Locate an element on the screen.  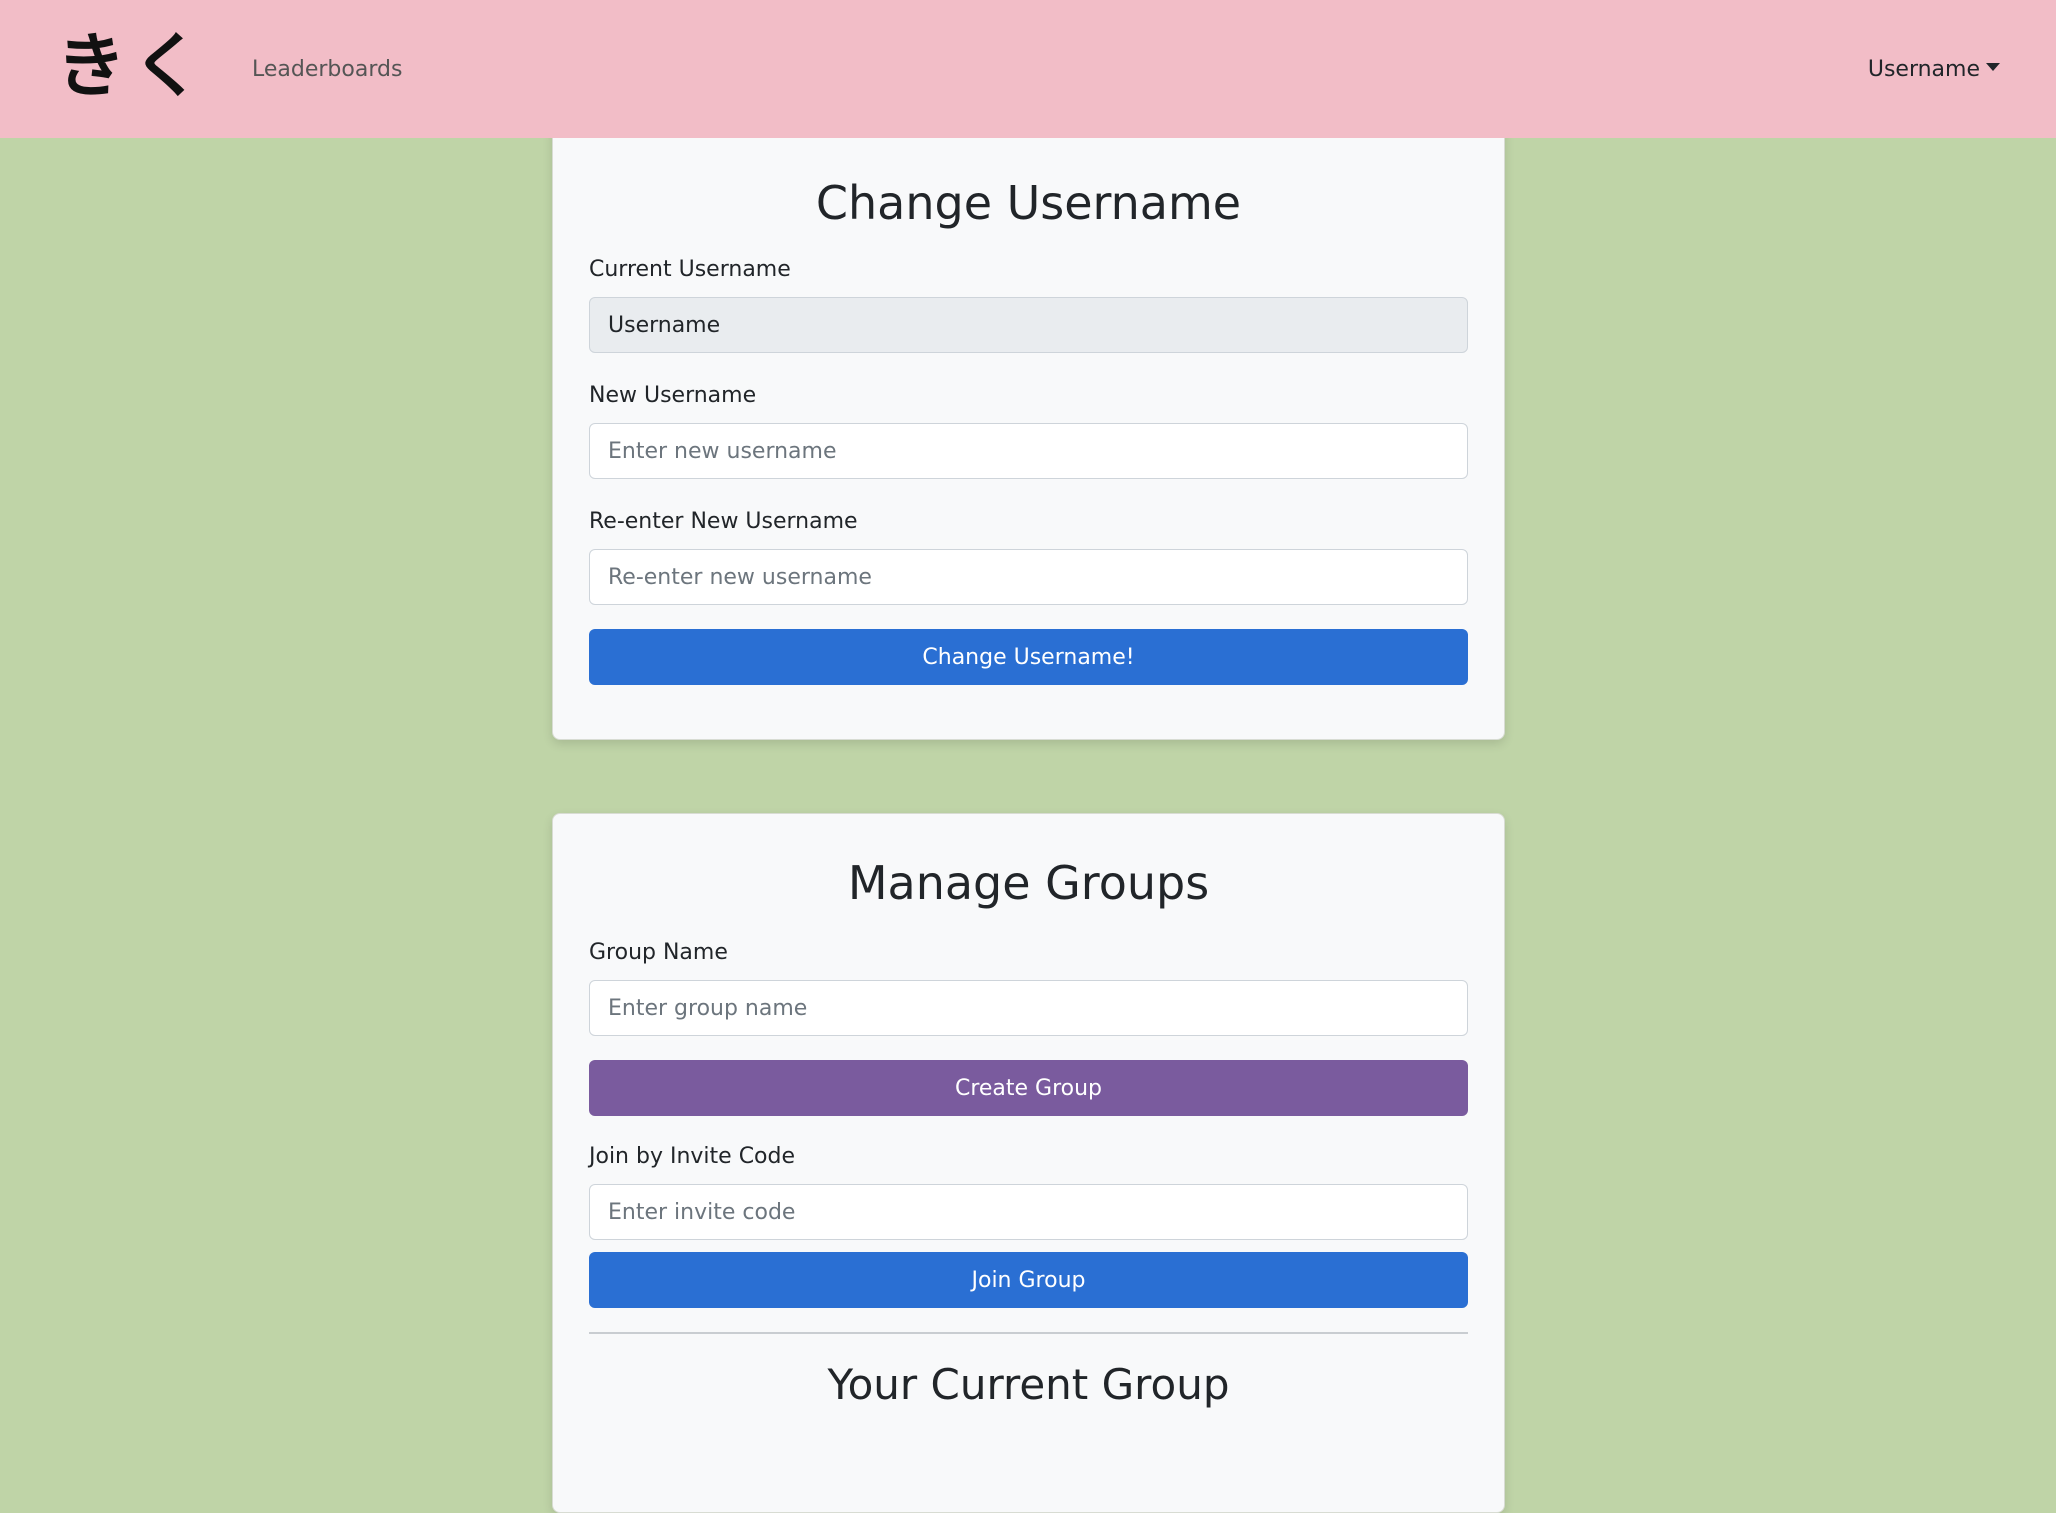
user-menu-dropdown: Username is located at coordinates (1934, 69).